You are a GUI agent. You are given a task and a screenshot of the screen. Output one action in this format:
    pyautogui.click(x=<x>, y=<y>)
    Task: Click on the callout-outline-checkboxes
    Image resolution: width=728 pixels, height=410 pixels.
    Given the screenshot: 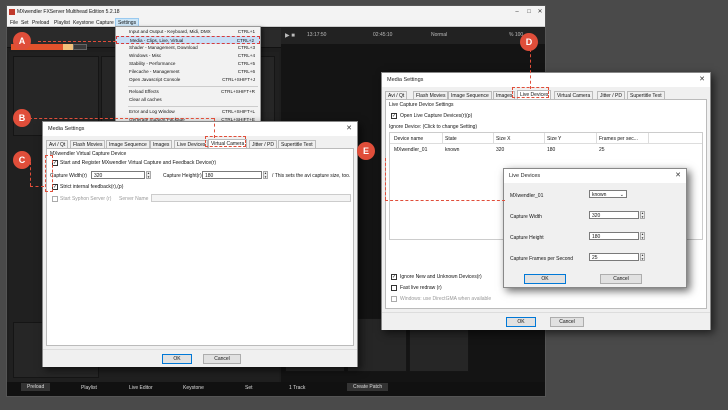 What is the action you would take?
    pyautogui.click(x=49, y=173)
    